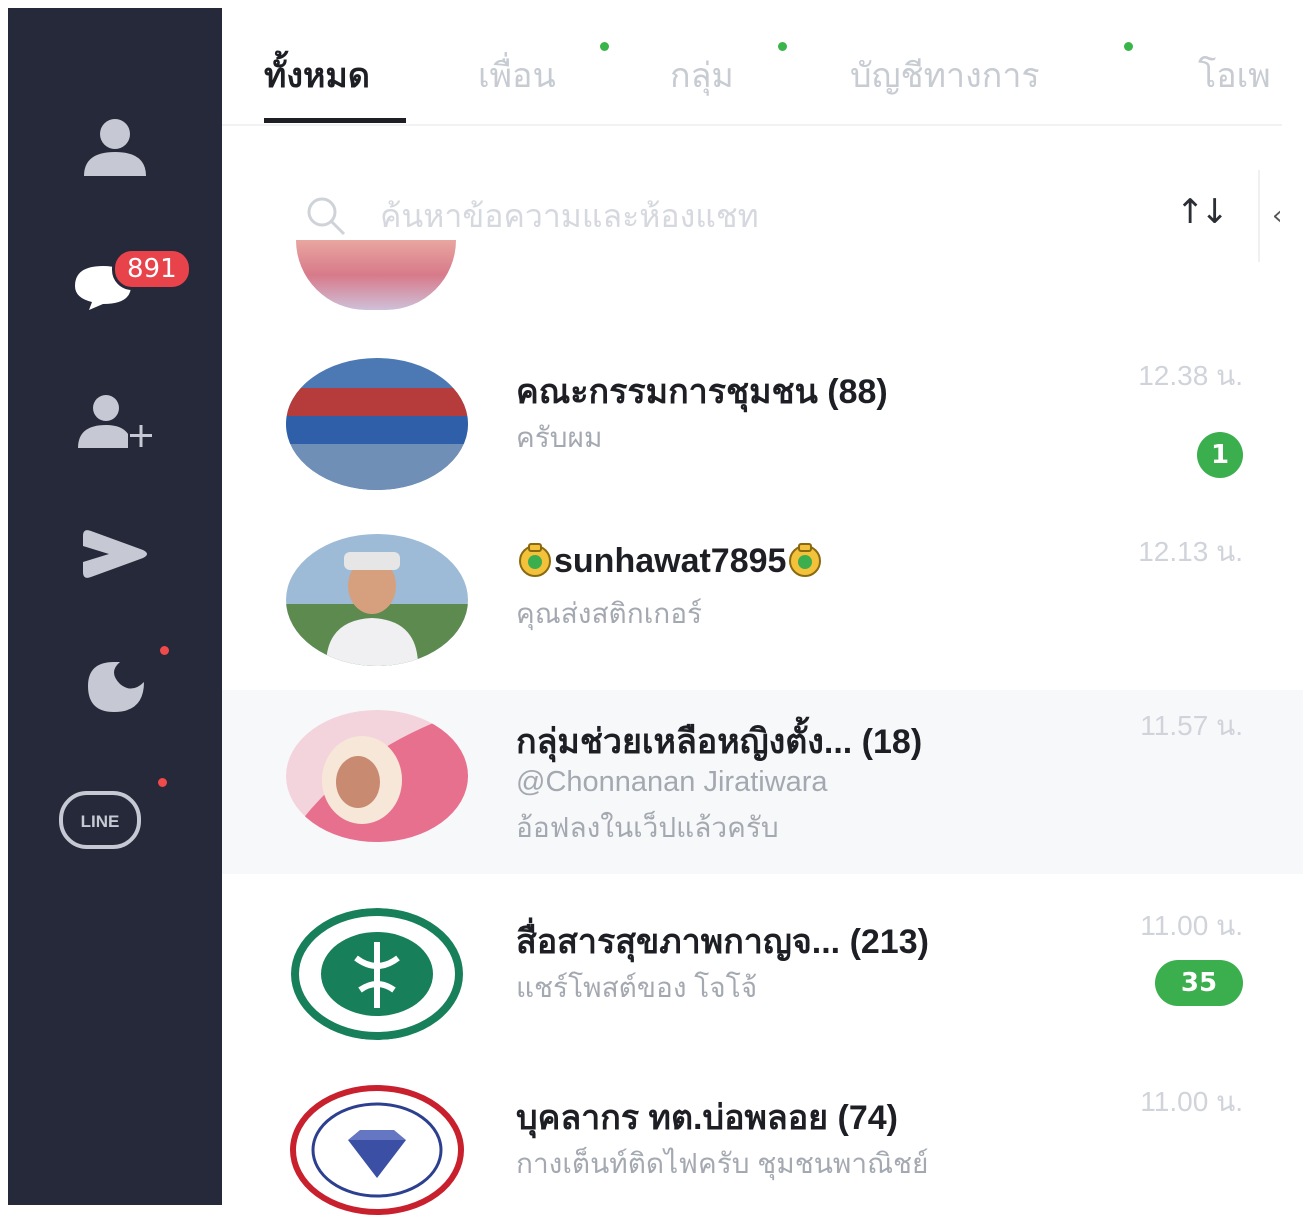  Describe the element at coordinates (889, 942) in the screenshot. I see `member-count: (213)` at that location.